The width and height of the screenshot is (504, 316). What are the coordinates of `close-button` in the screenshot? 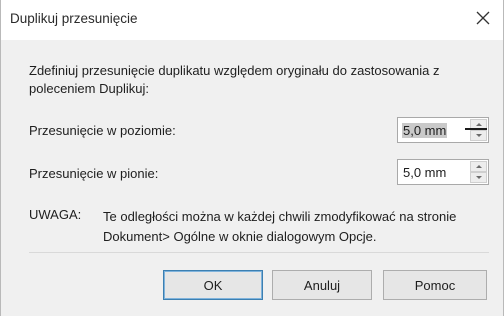 It's located at (483, 18).